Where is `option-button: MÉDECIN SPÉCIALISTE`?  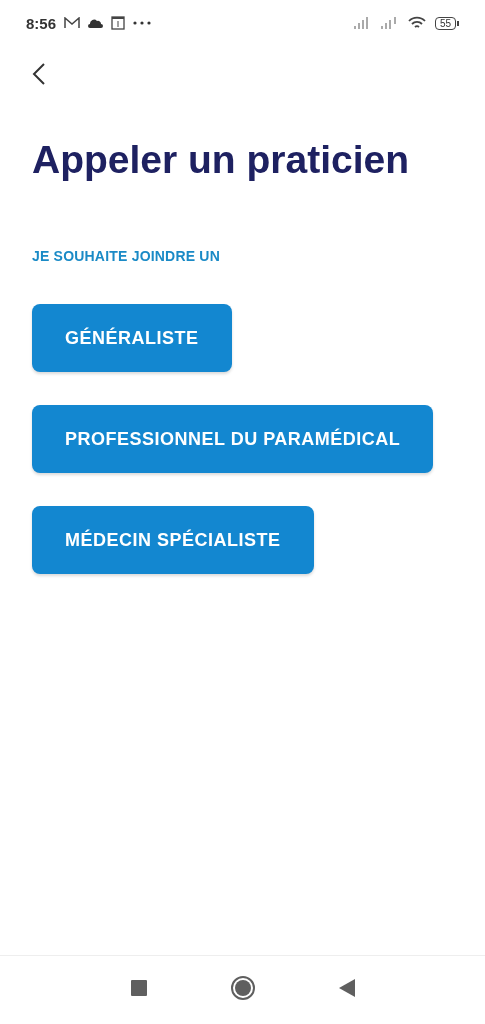
option-button: MÉDECIN SPÉCIALISTE is located at coordinates (173, 540).